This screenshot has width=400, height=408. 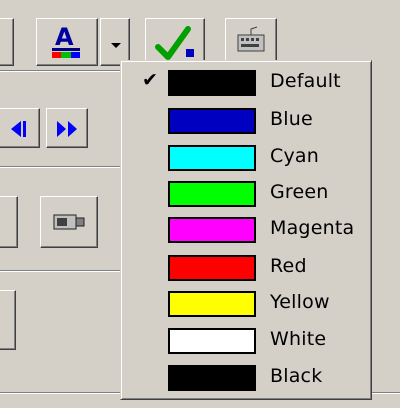 I want to click on font-color-icon: A, so click(x=66, y=40).